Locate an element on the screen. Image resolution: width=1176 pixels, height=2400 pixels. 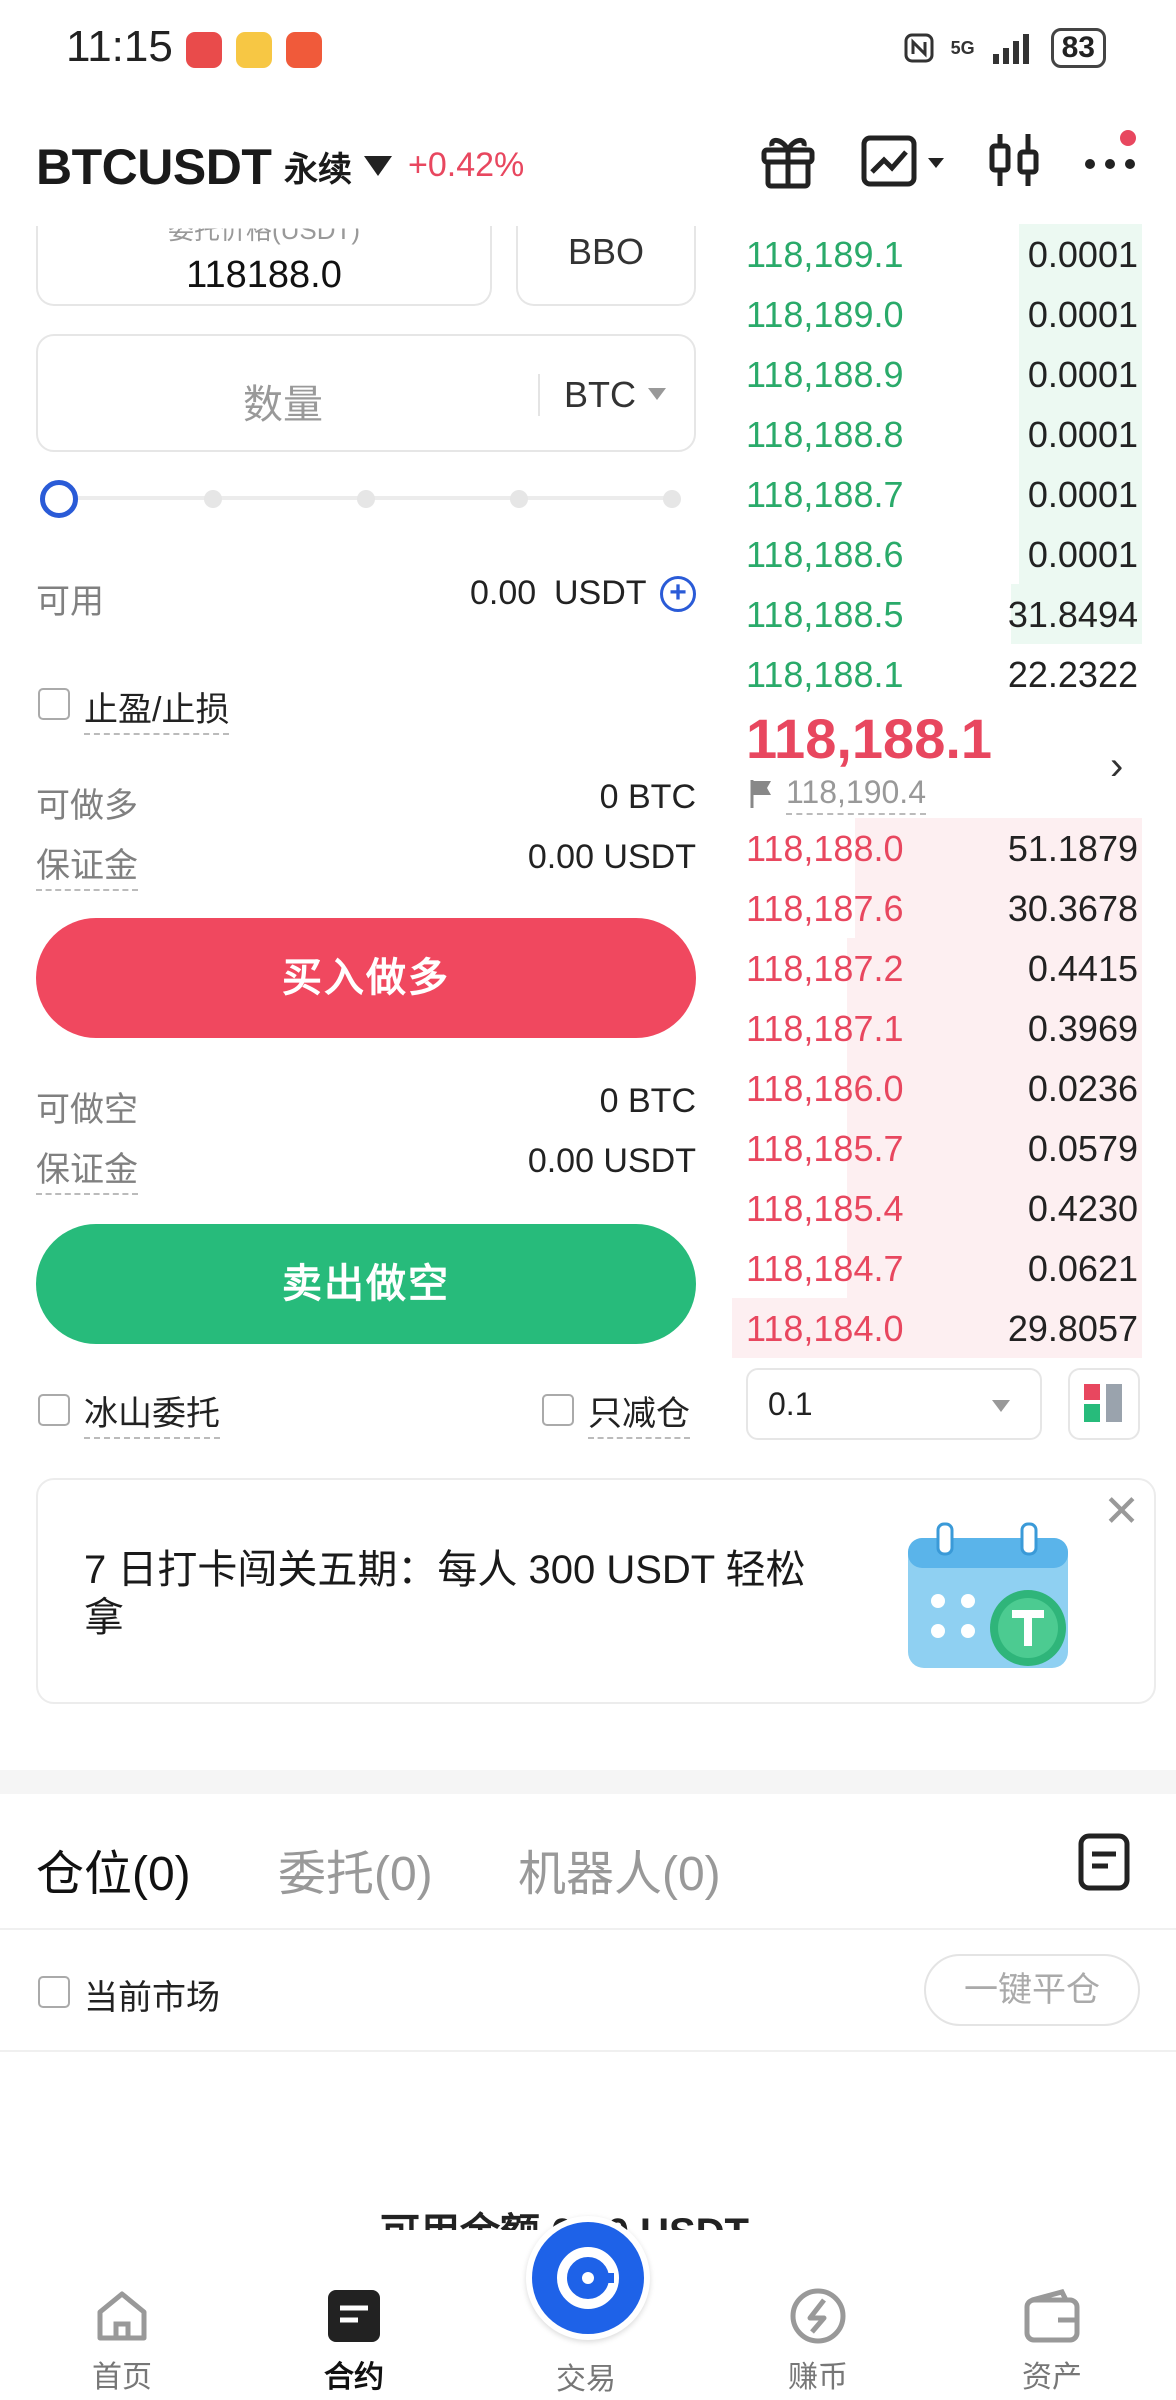
amount-slider-handle is located at coordinates (59, 499).